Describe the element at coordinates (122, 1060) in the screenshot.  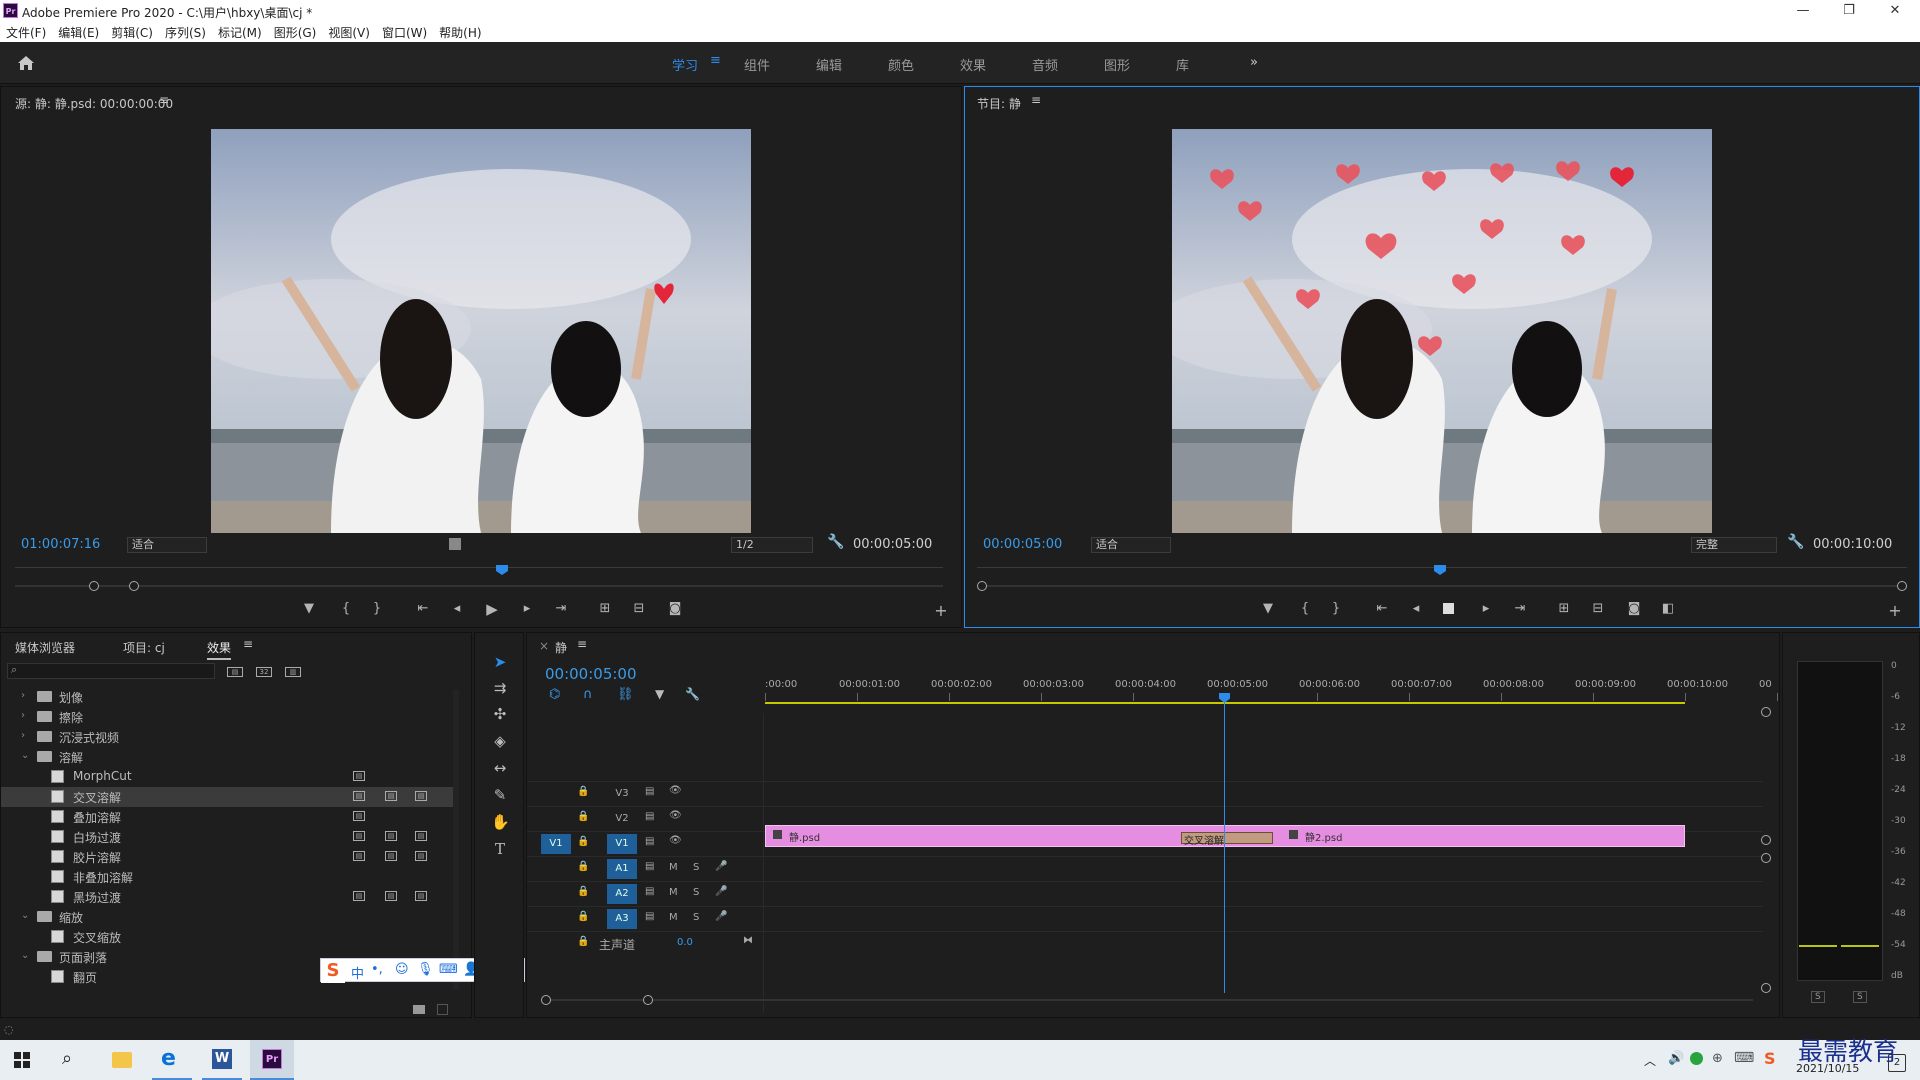
I see `file-explorer-icon` at that location.